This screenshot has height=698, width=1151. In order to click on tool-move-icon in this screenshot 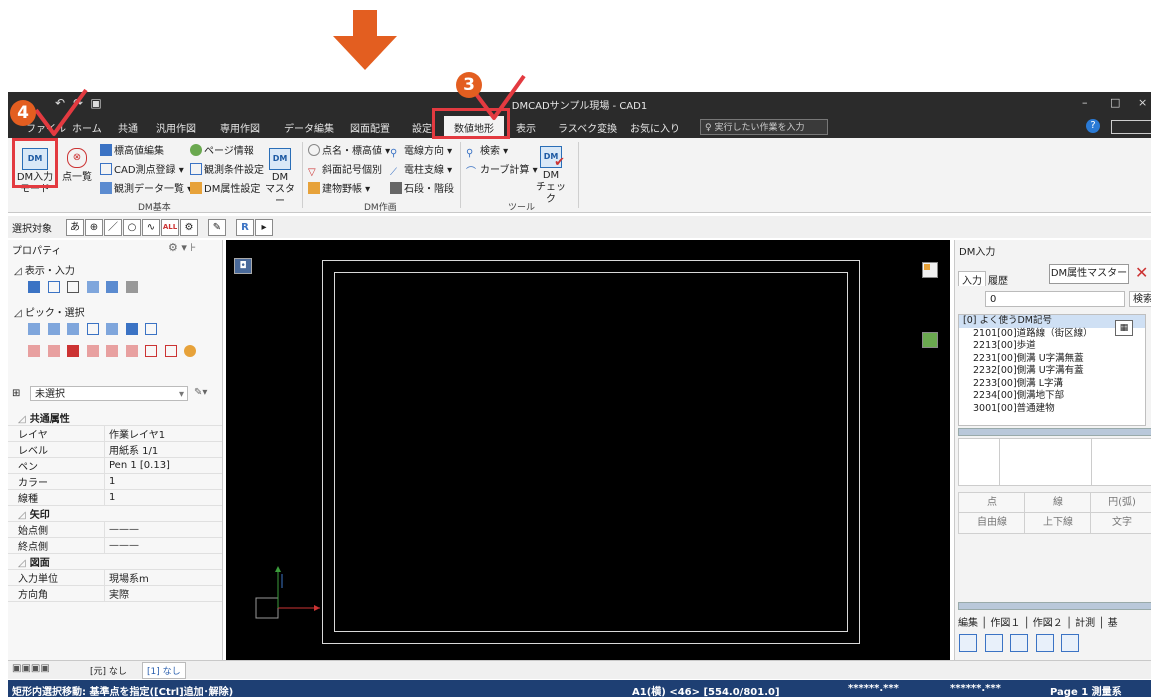, I will do `click(1044, 643)`.